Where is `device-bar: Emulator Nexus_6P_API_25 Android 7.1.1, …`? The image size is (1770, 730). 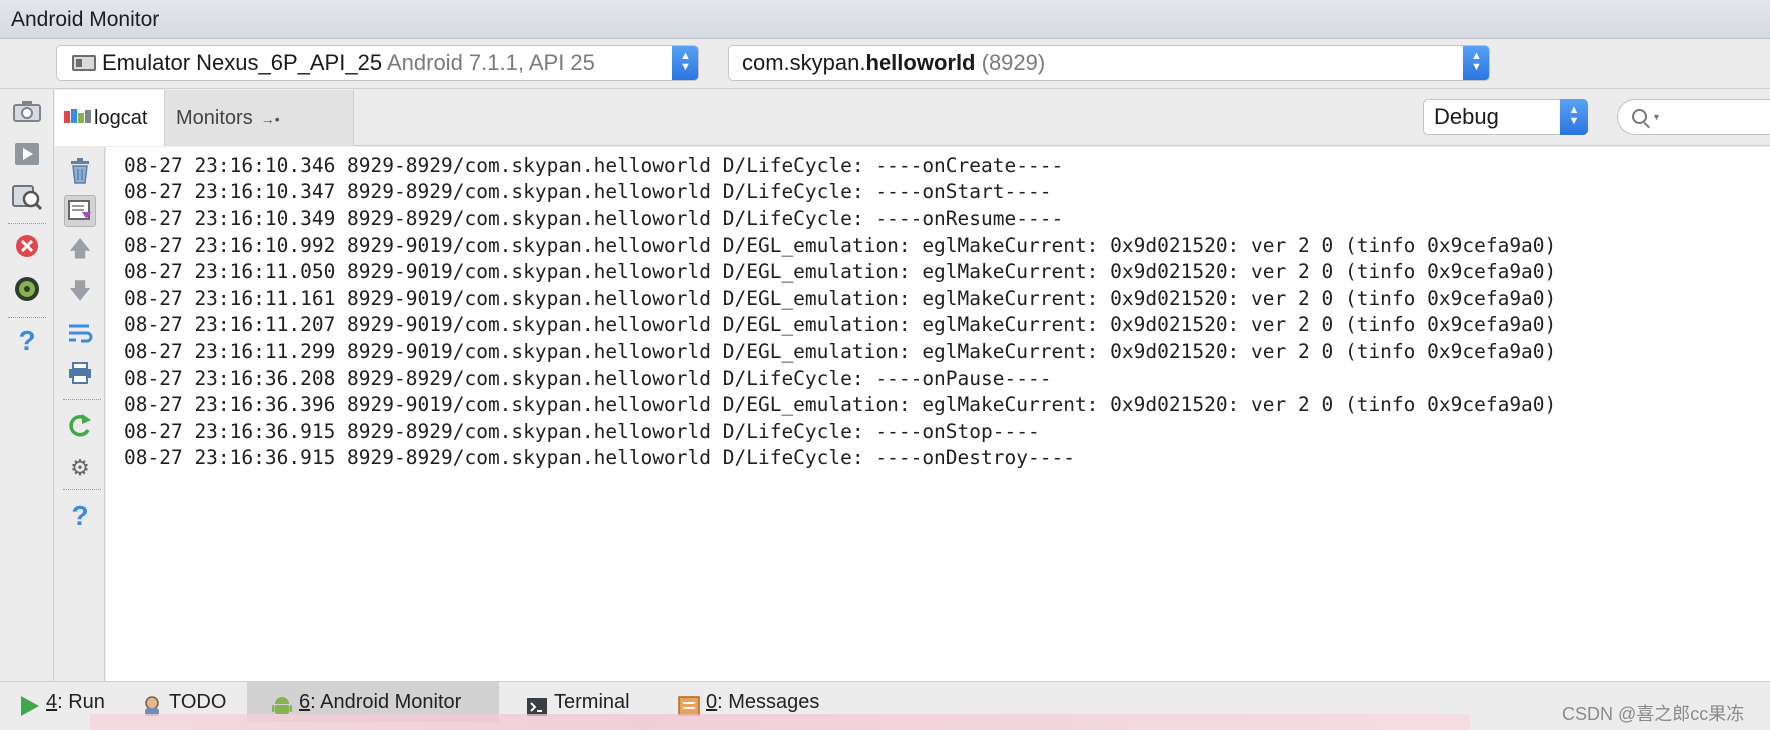
device-bar: Emulator Nexus_6P_API_25 Android 7.1.1, … is located at coordinates (885, 64).